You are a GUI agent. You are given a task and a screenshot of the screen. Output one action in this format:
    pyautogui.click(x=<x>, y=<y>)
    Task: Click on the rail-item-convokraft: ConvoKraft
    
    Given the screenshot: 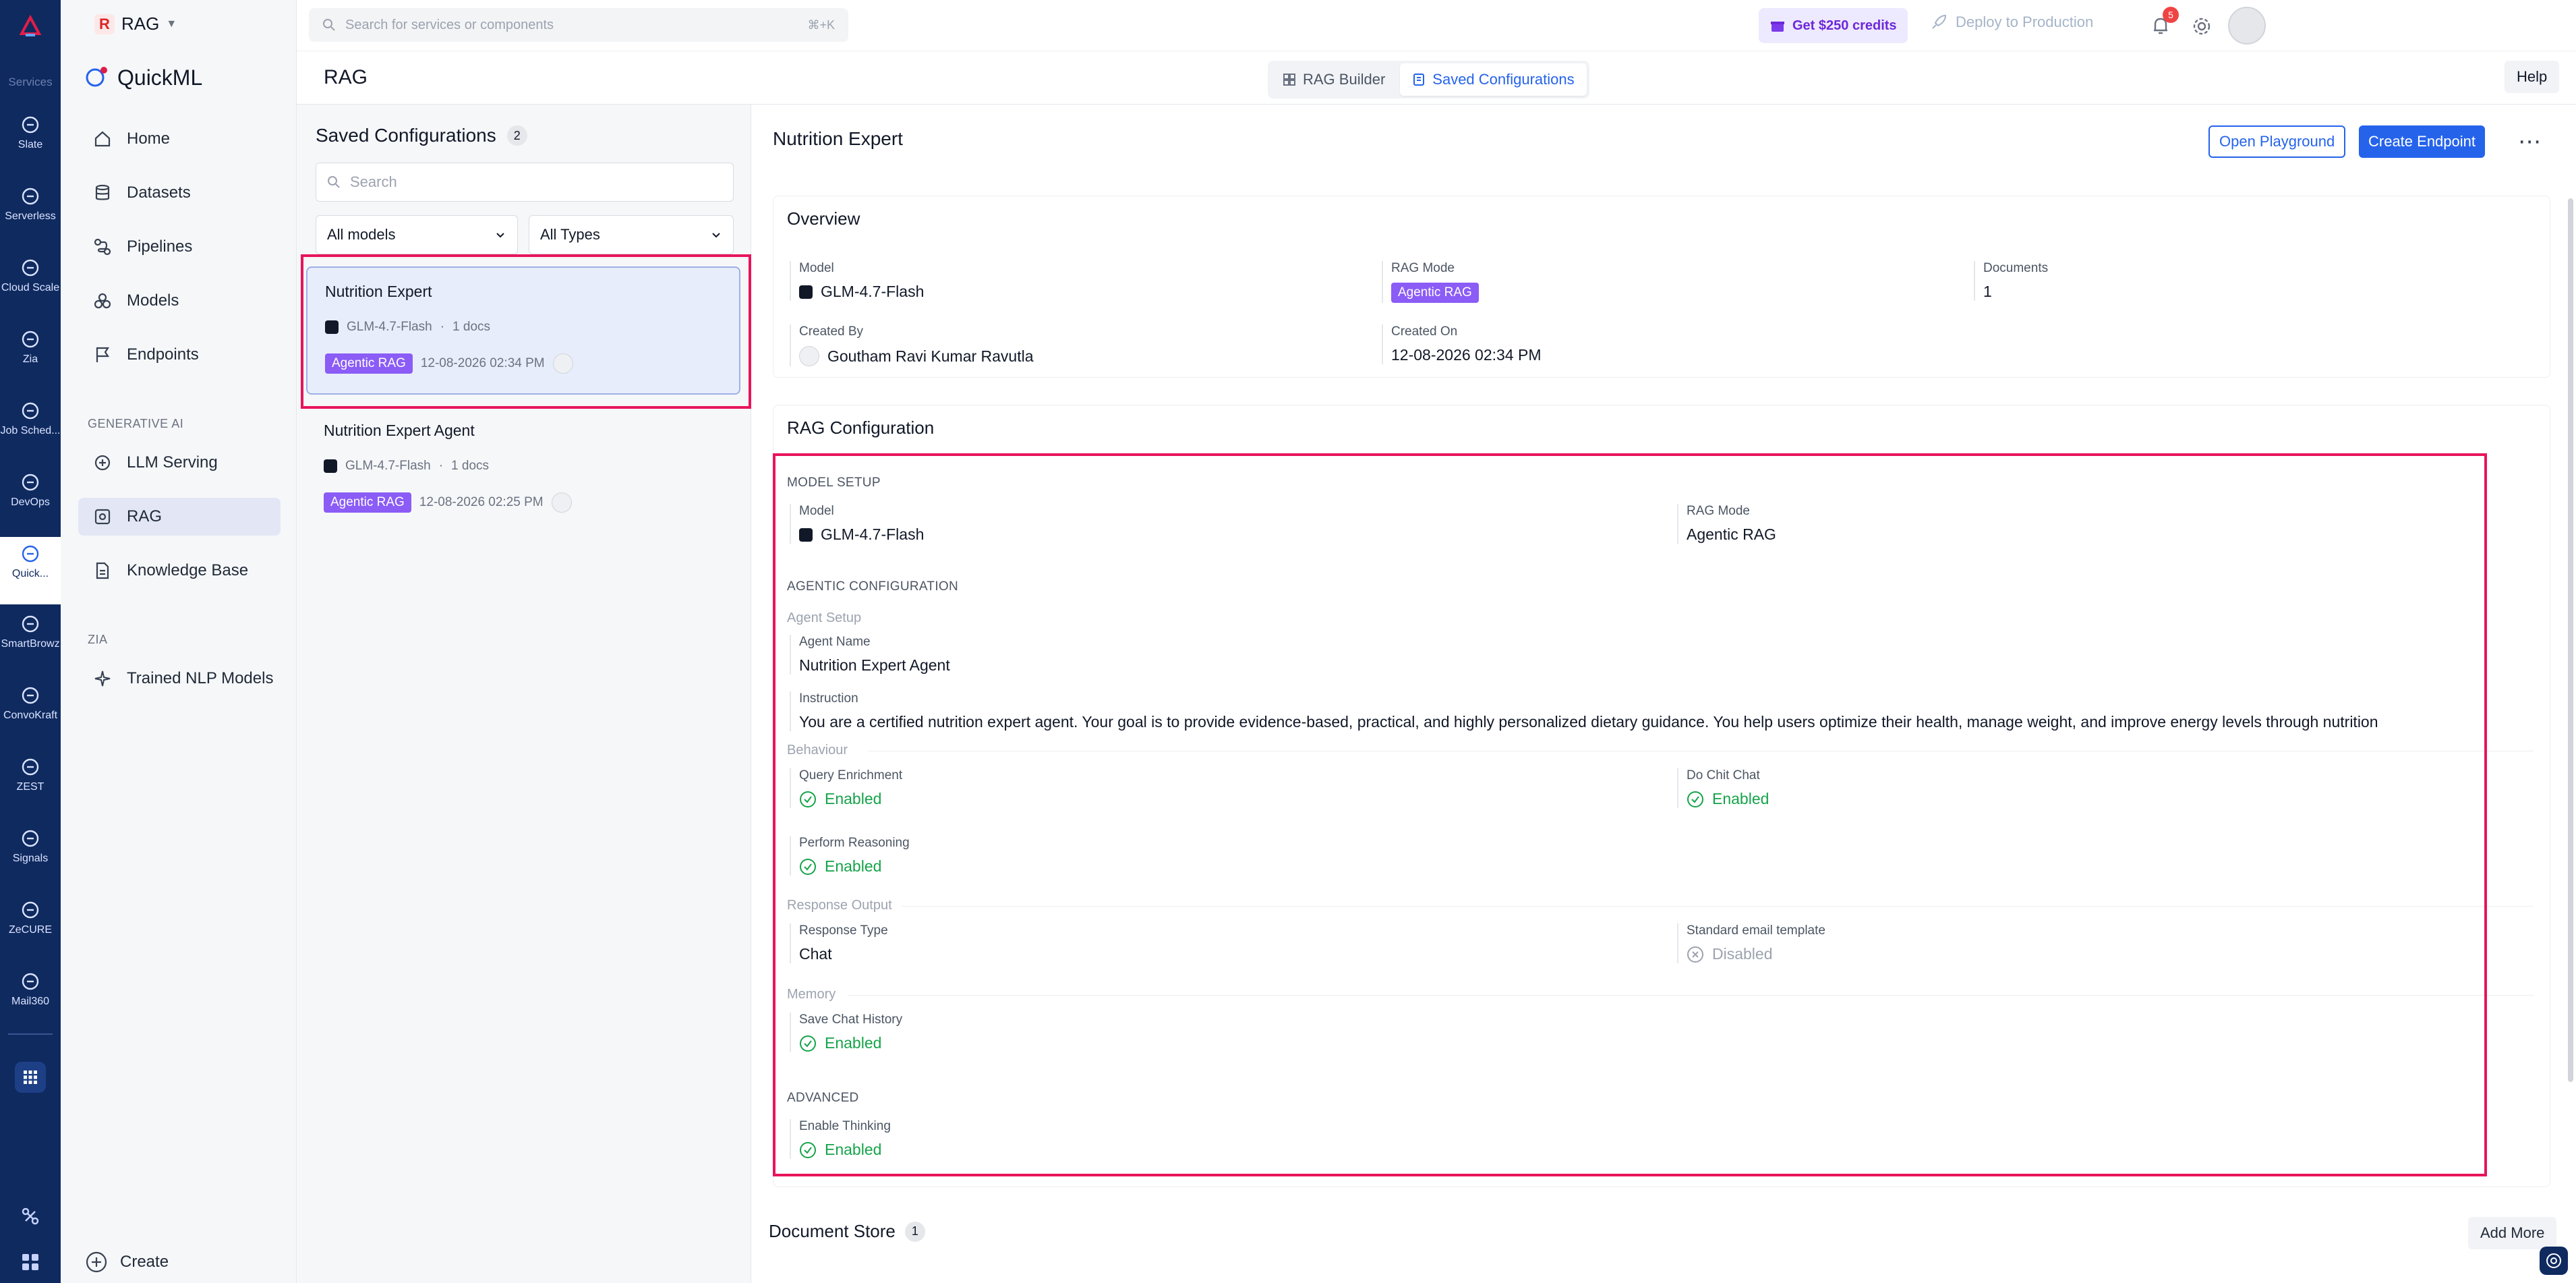 What is the action you would take?
    pyautogui.click(x=31, y=712)
    